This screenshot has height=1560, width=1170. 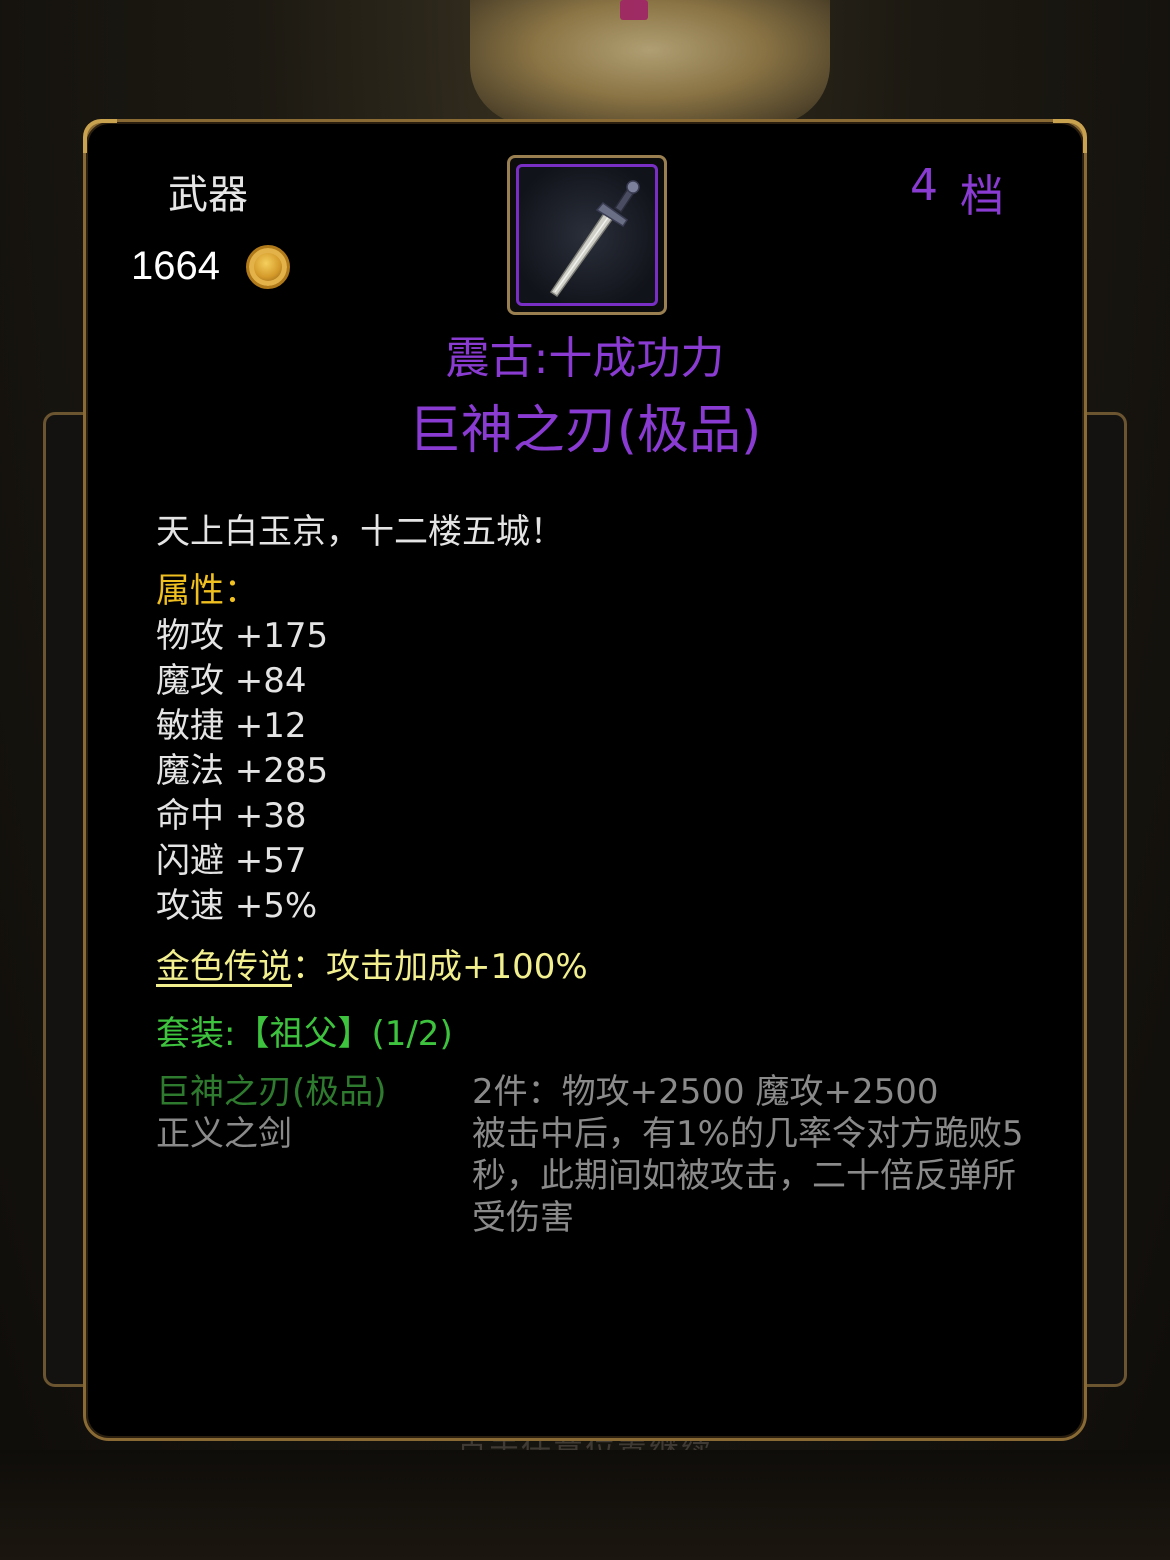 What do you see at coordinates (585, 358) in the screenshot?
I see `item-affix: 震古:十成功力` at bounding box center [585, 358].